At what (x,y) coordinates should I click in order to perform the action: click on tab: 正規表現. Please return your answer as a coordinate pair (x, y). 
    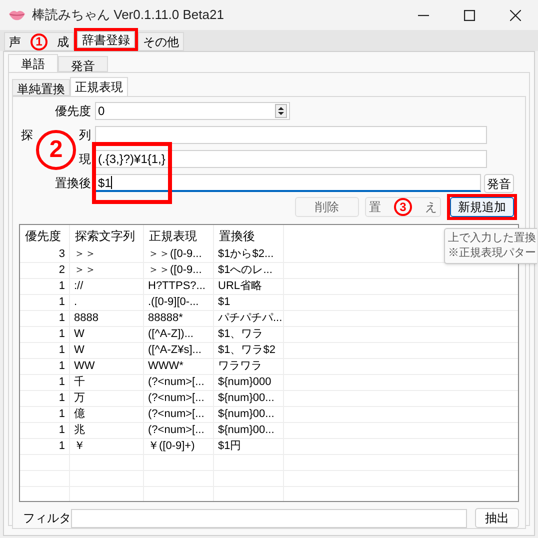
    Looking at the image, I should click on (99, 86).